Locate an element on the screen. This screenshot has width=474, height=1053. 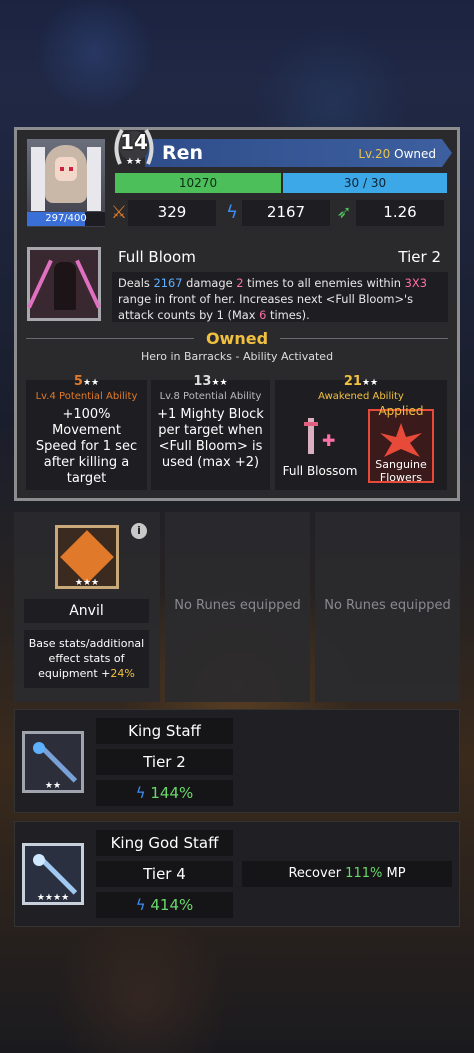
desc-part: times). is located at coordinates (288, 315).